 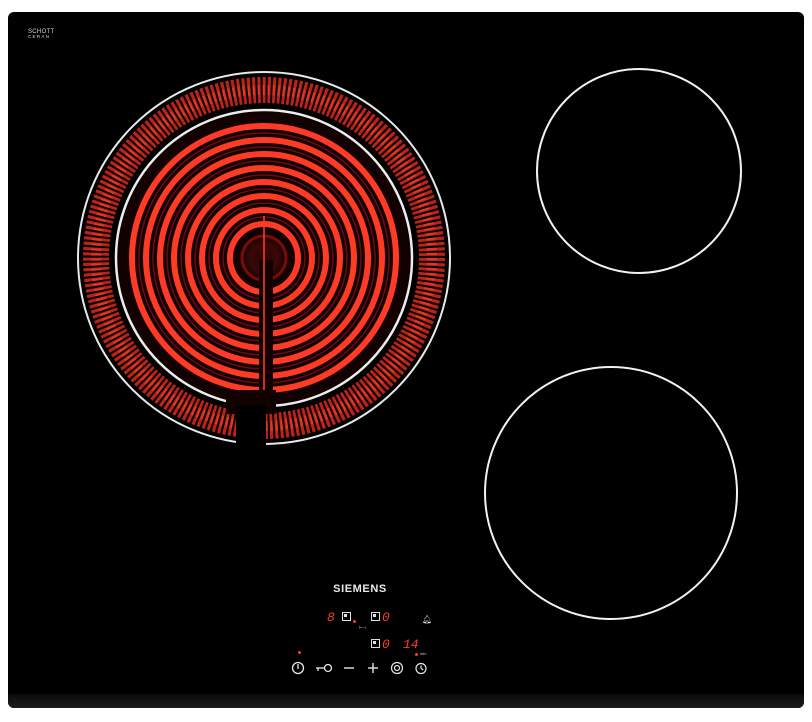 I want to click on power-icon, so click(x=298, y=668).